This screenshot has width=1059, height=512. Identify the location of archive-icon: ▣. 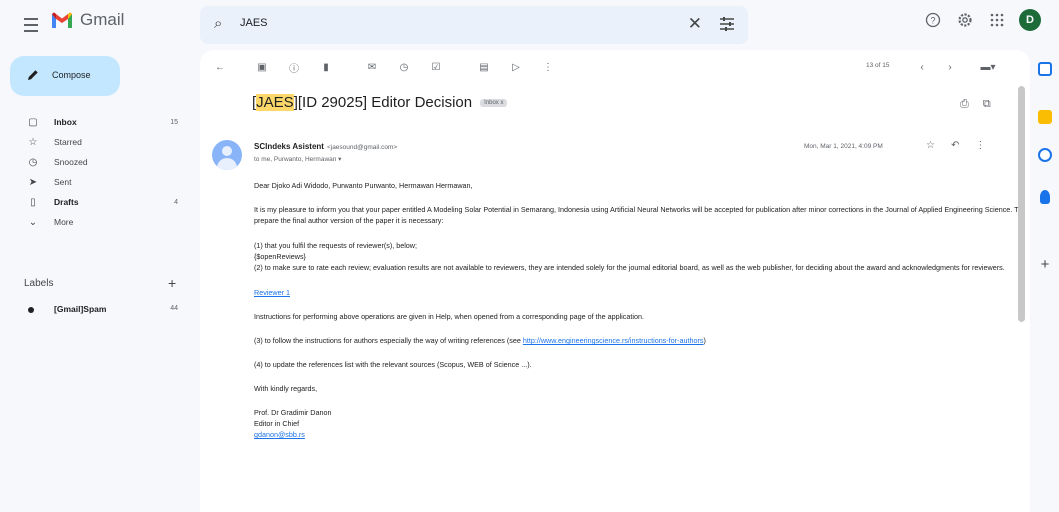
(262, 67).